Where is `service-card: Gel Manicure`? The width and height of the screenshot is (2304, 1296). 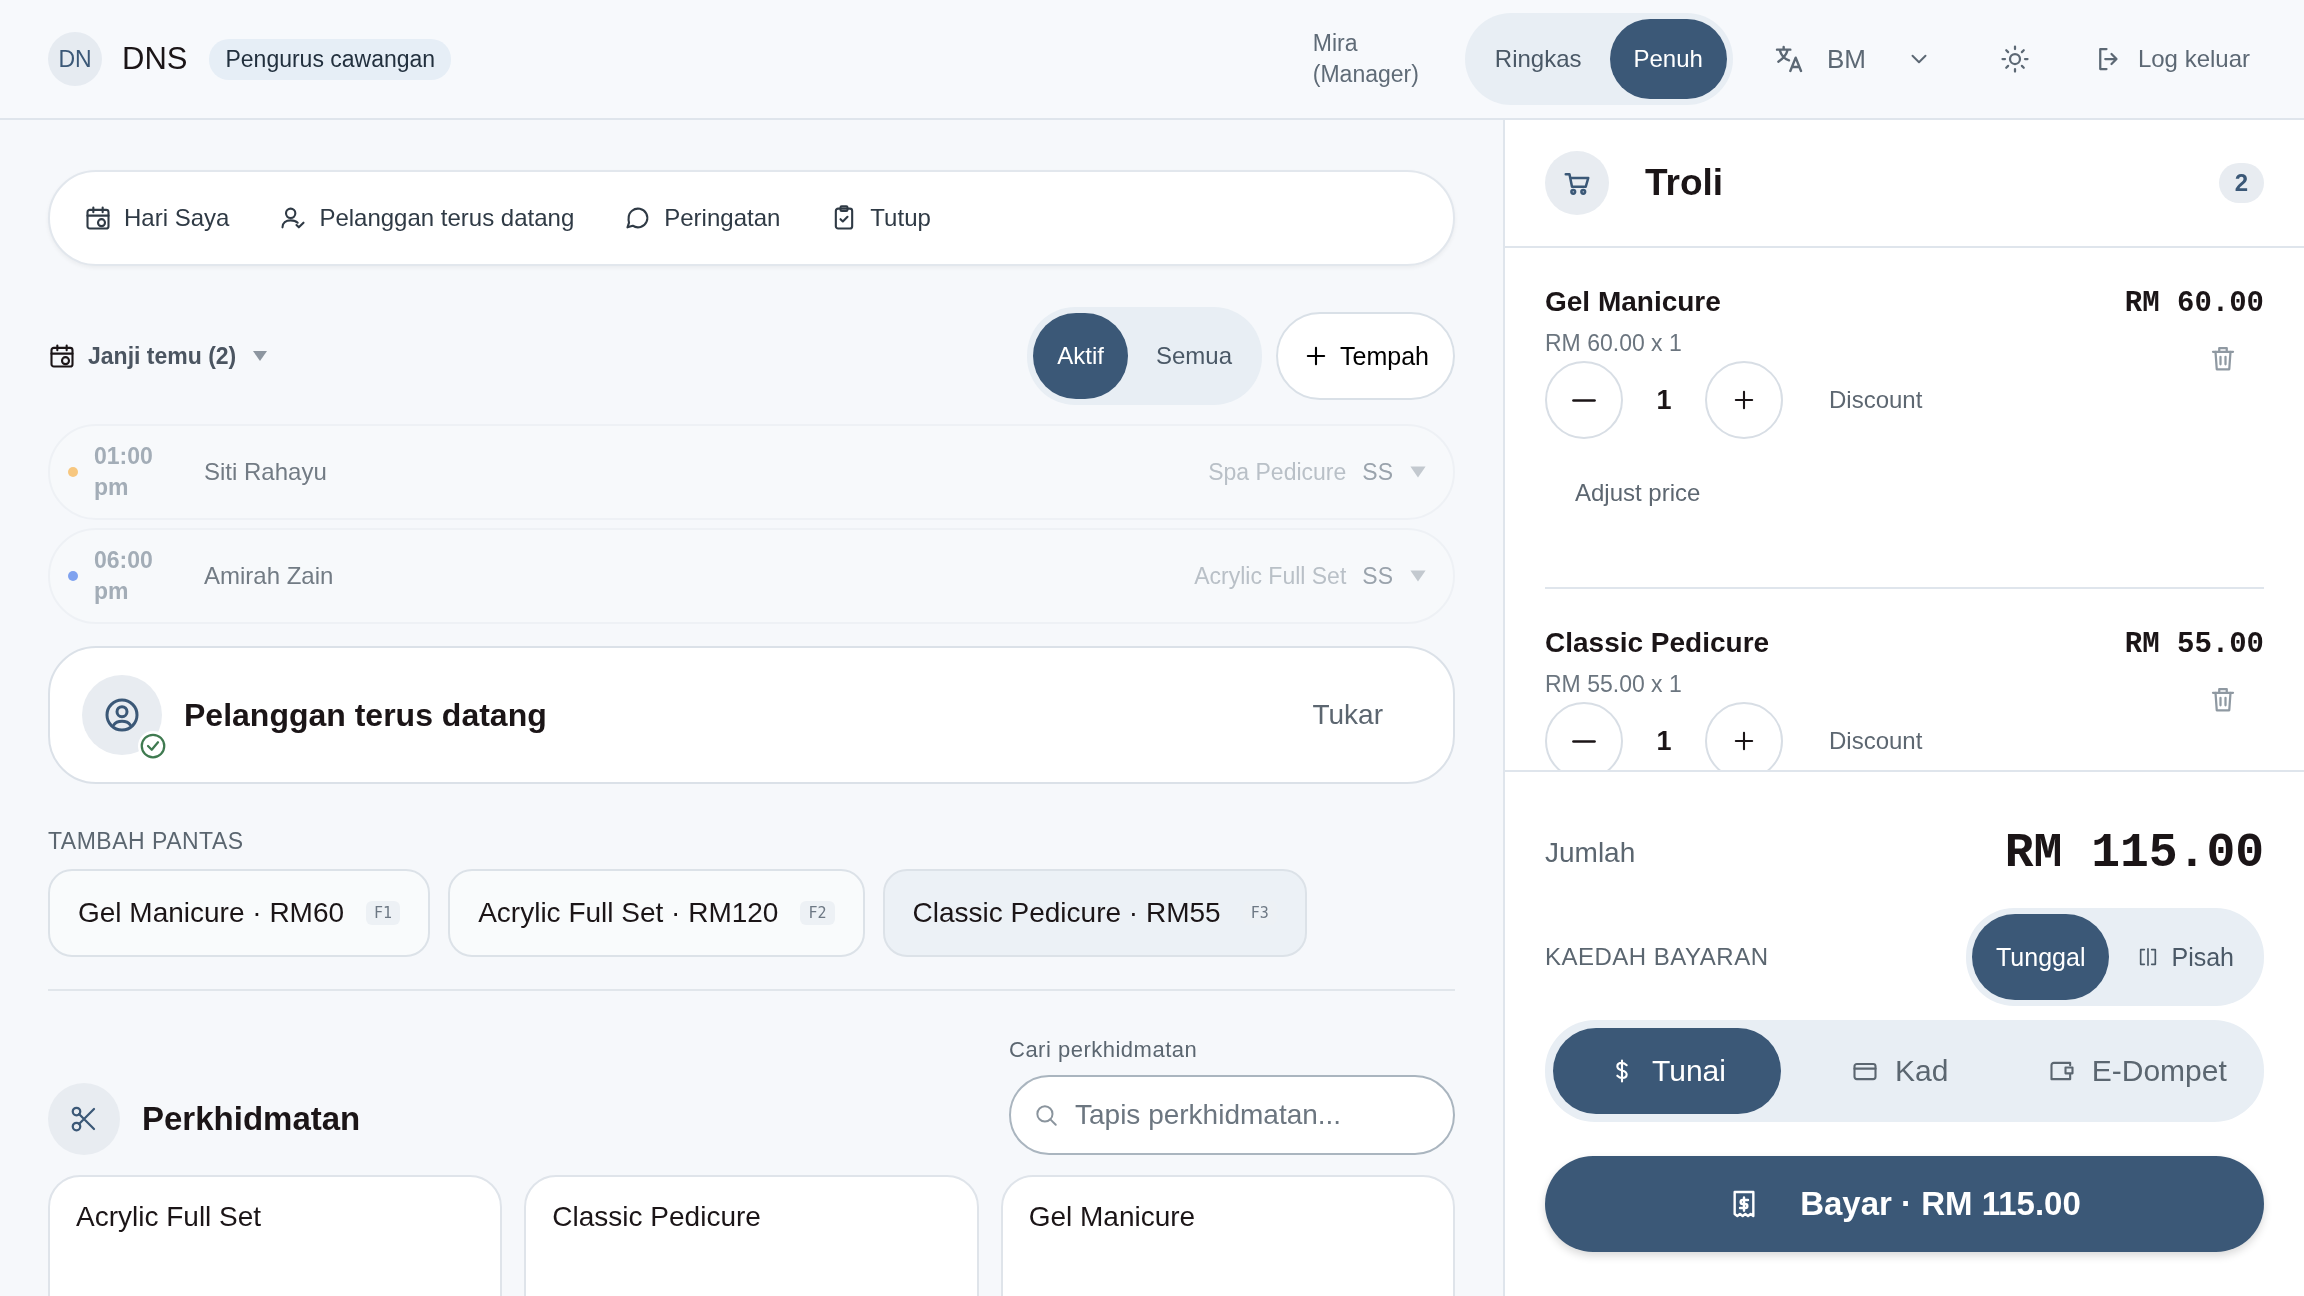
service-card: Gel Manicure is located at coordinates (1227, 1235).